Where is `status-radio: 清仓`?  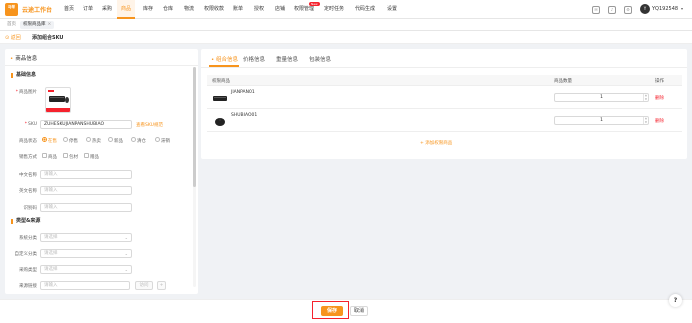
status-radio: 清仓 is located at coordinates (138, 140).